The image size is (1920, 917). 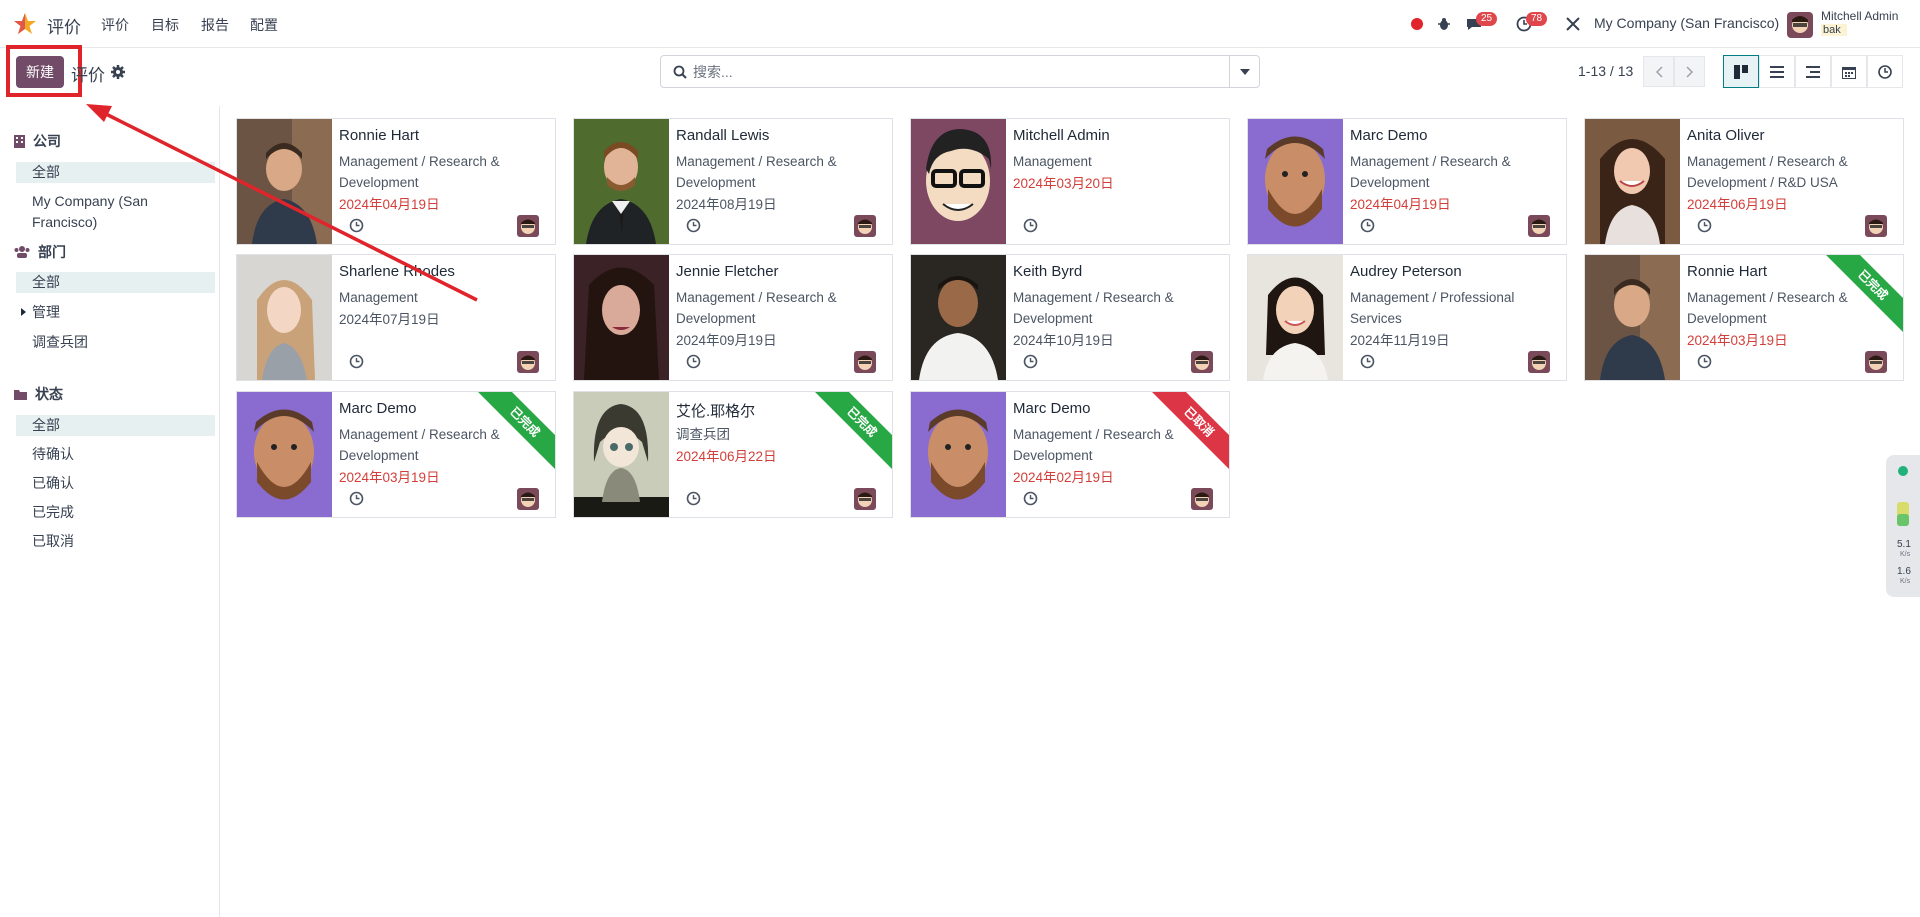 I want to click on pager-previous, so click(x=1658, y=71).